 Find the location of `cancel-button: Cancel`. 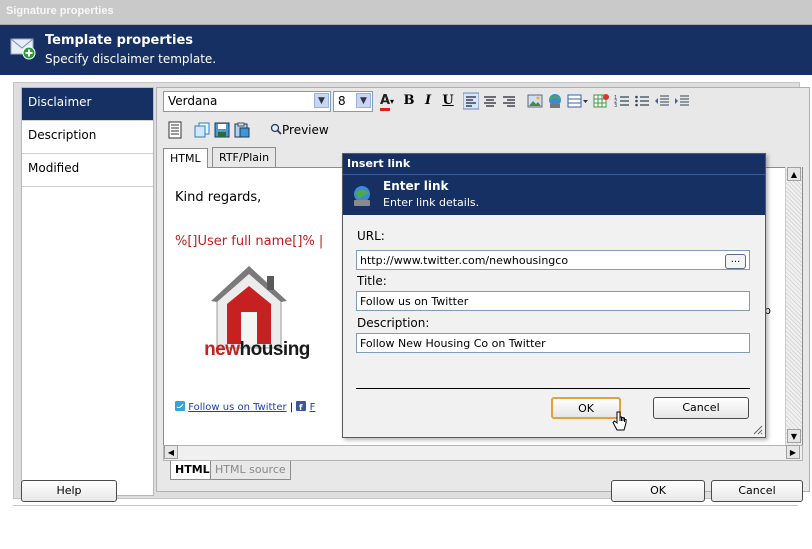

cancel-button: Cancel is located at coordinates (757, 491).